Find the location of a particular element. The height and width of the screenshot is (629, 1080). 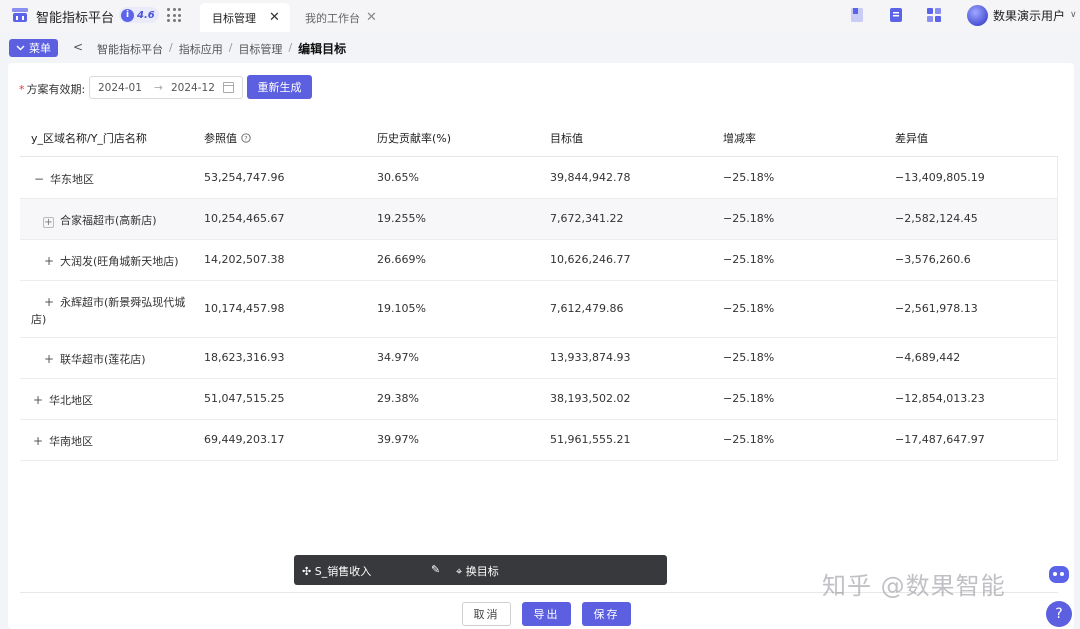

metric-toolbar: ✣ S_销售收入 ✎ ⌖ 换目标 is located at coordinates (480, 570).